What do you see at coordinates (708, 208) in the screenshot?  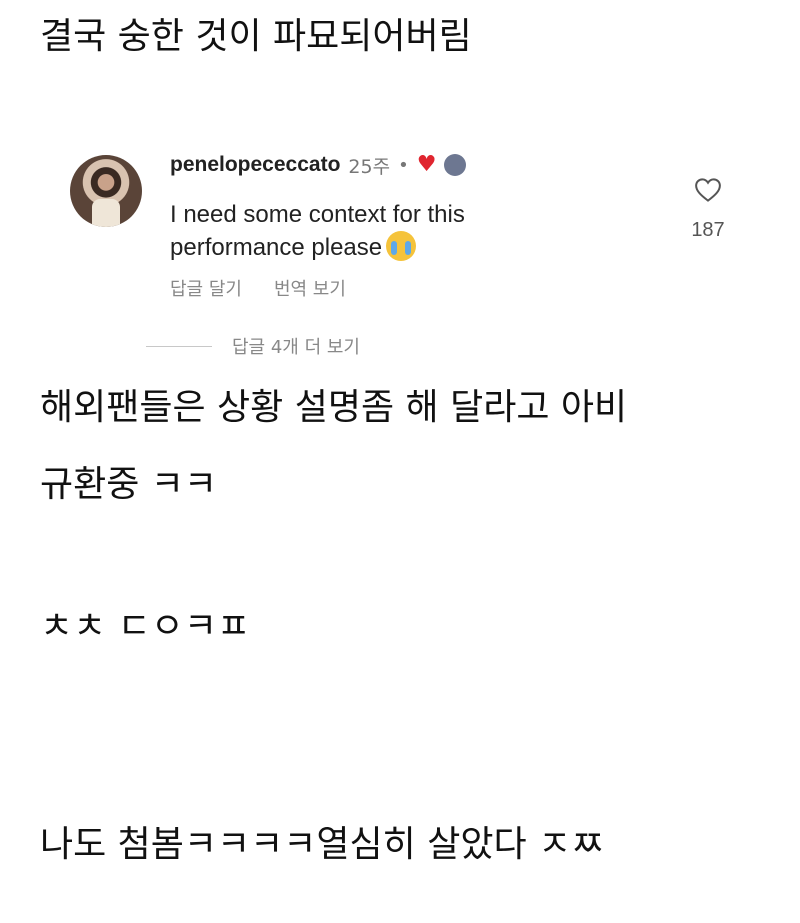 I see `like-area: 187` at bounding box center [708, 208].